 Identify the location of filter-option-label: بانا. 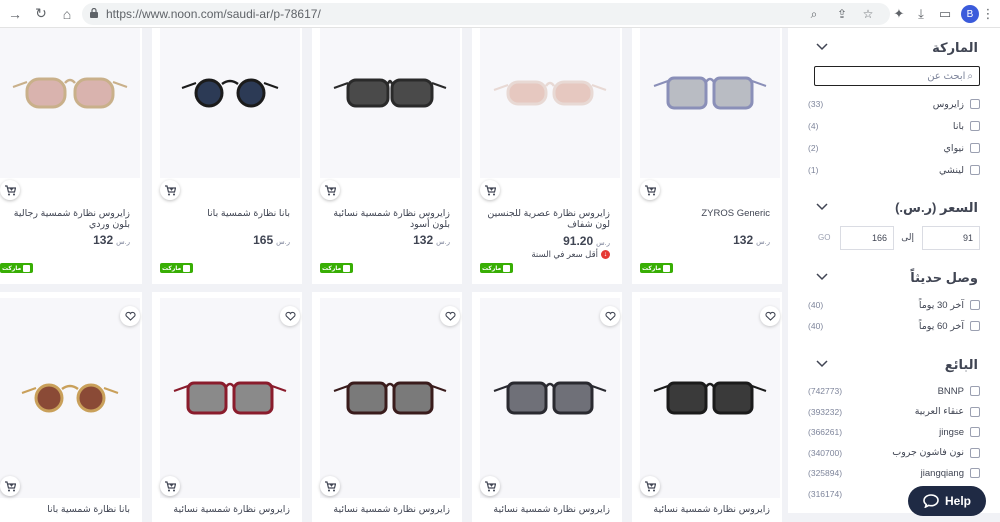
(958, 126).